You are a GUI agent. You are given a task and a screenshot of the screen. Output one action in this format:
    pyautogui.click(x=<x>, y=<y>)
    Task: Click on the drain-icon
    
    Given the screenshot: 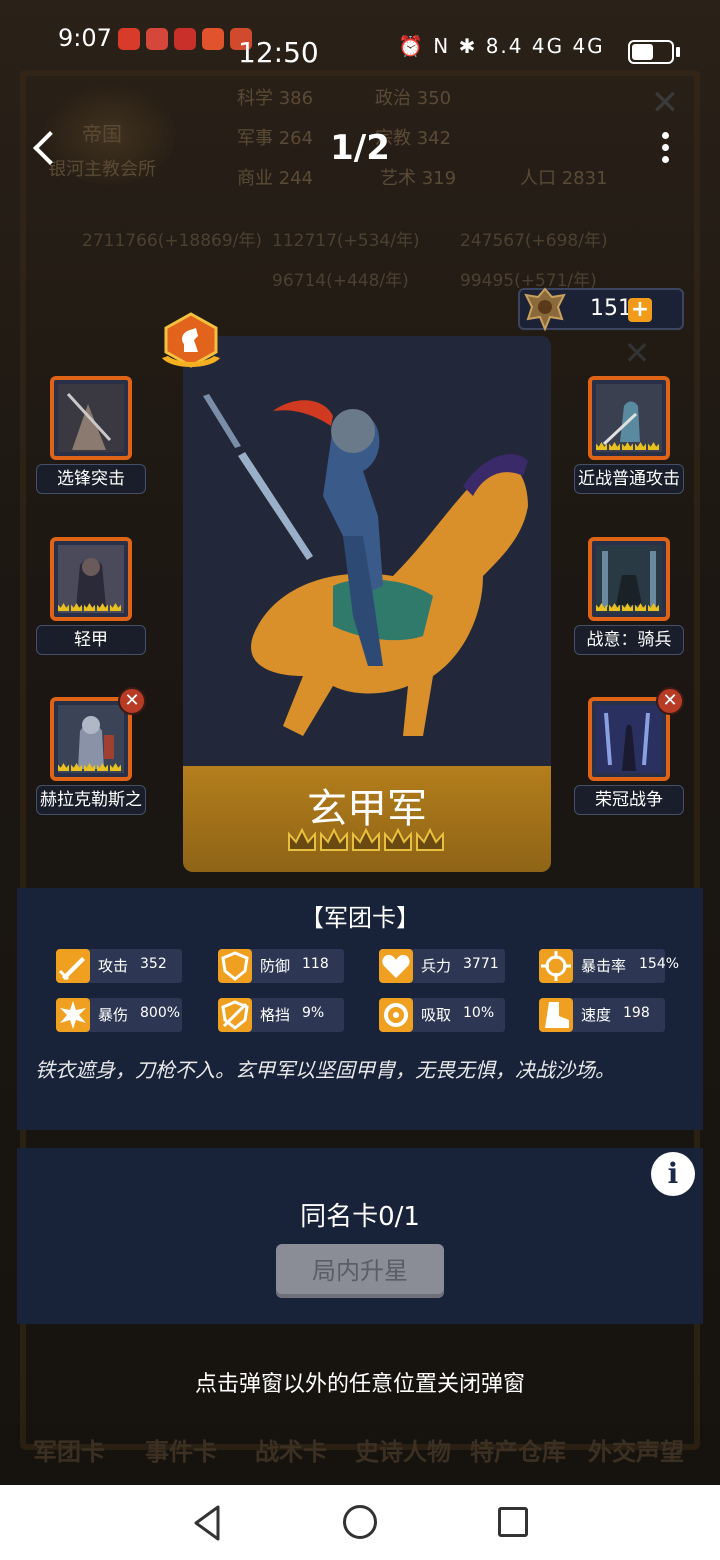 What is the action you would take?
    pyautogui.click(x=396, y=1015)
    